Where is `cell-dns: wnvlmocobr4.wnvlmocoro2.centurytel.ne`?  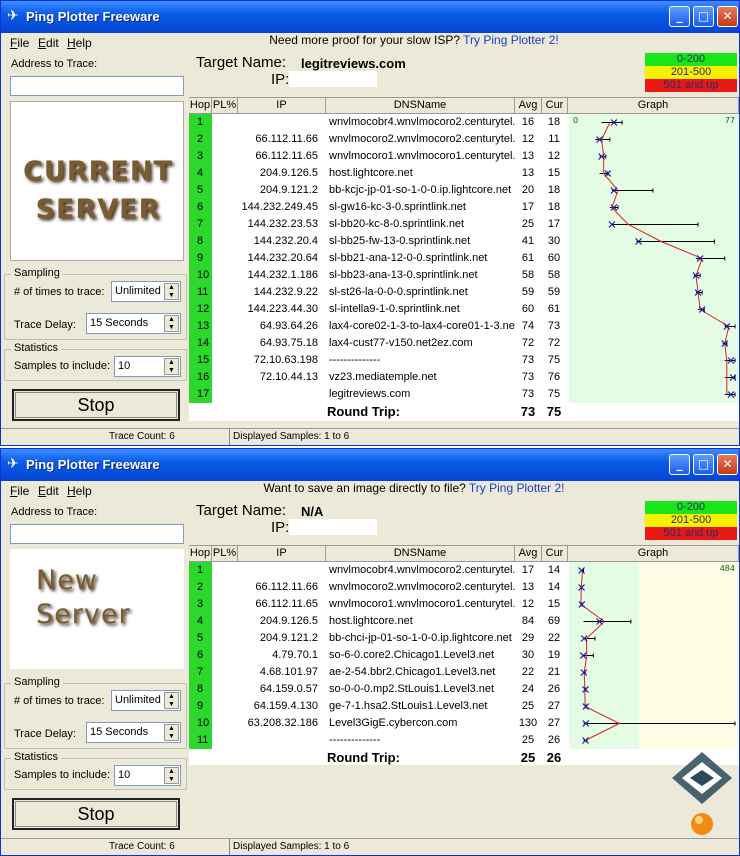 cell-dns: wnvlmocobr4.wnvlmocoro2.centurytel.ne is located at coordinates (422, 570).